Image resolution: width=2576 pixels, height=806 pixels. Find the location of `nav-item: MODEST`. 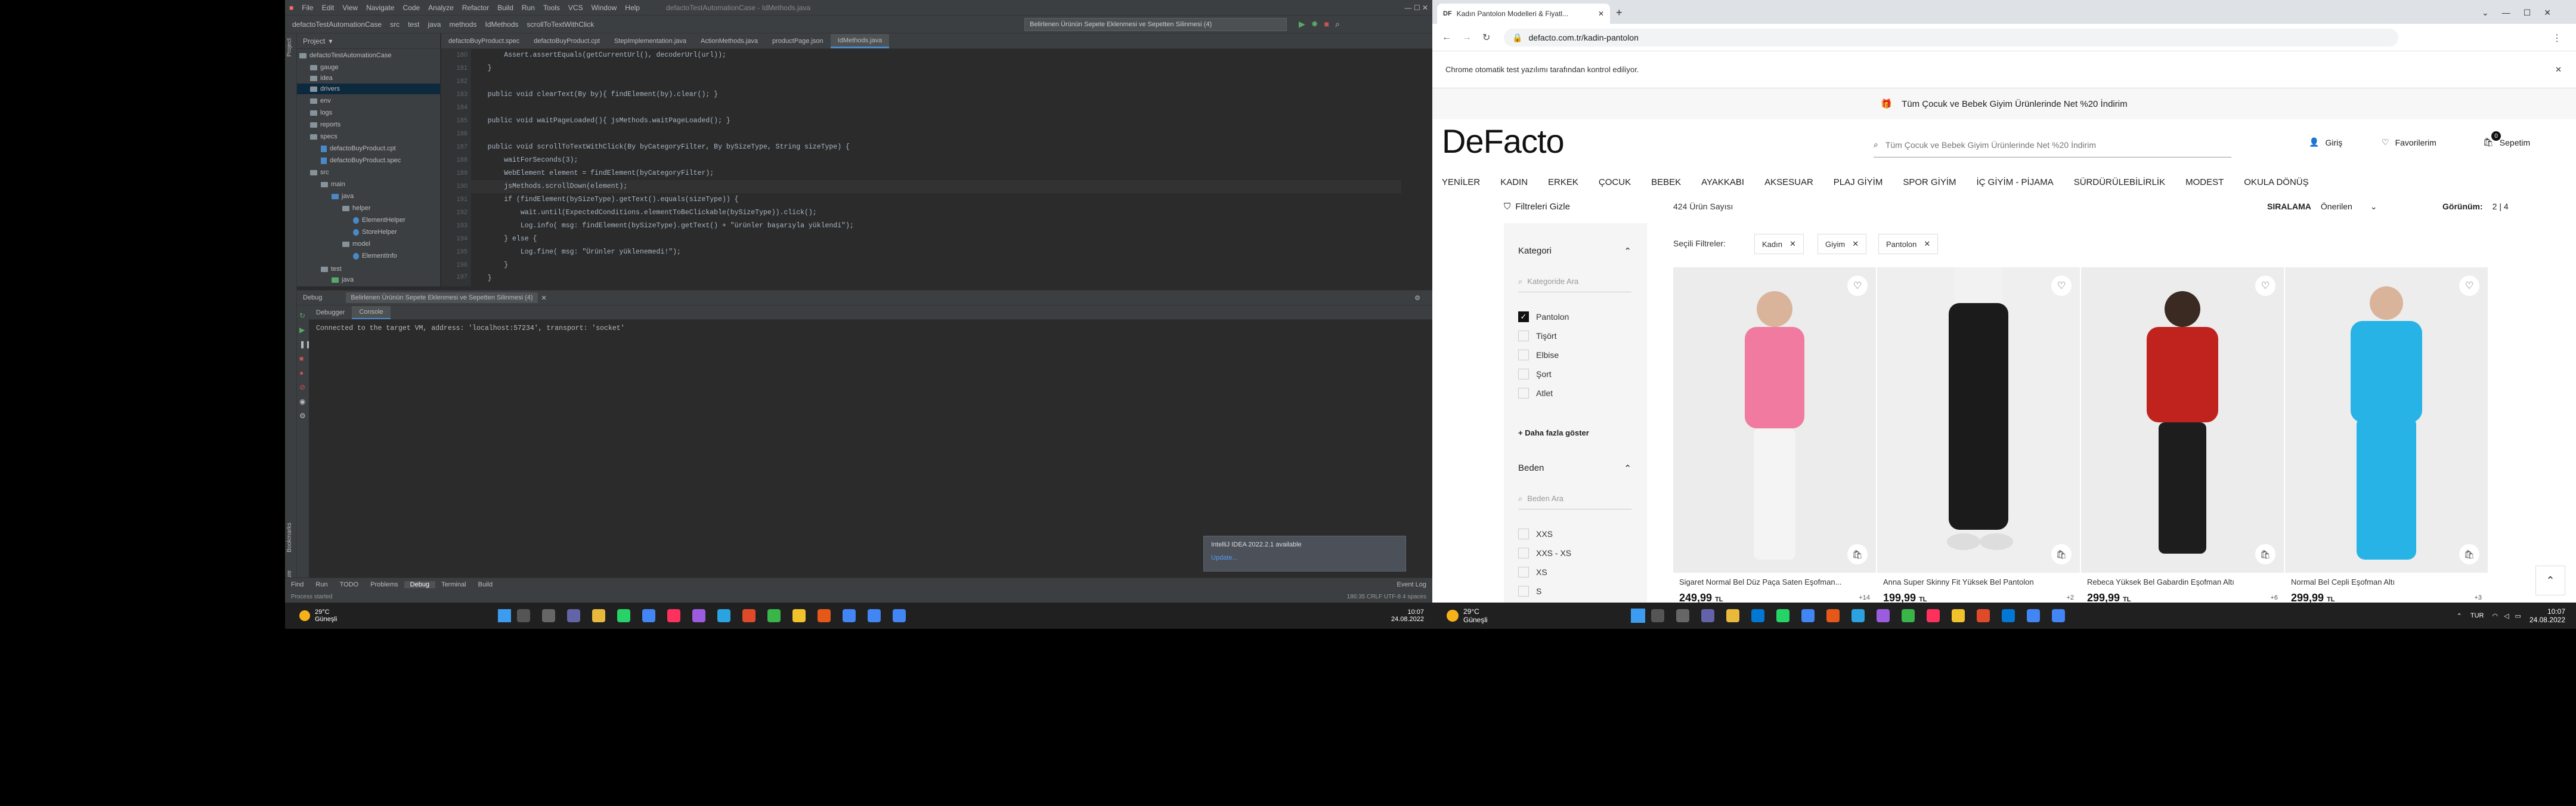

nav-item: MODEST is located at coordinates (2204, 182).